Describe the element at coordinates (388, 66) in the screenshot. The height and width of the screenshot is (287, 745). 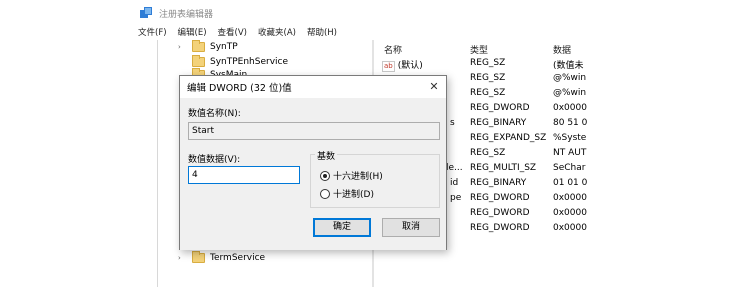
I see `ab-string-icon: ab` at that location.